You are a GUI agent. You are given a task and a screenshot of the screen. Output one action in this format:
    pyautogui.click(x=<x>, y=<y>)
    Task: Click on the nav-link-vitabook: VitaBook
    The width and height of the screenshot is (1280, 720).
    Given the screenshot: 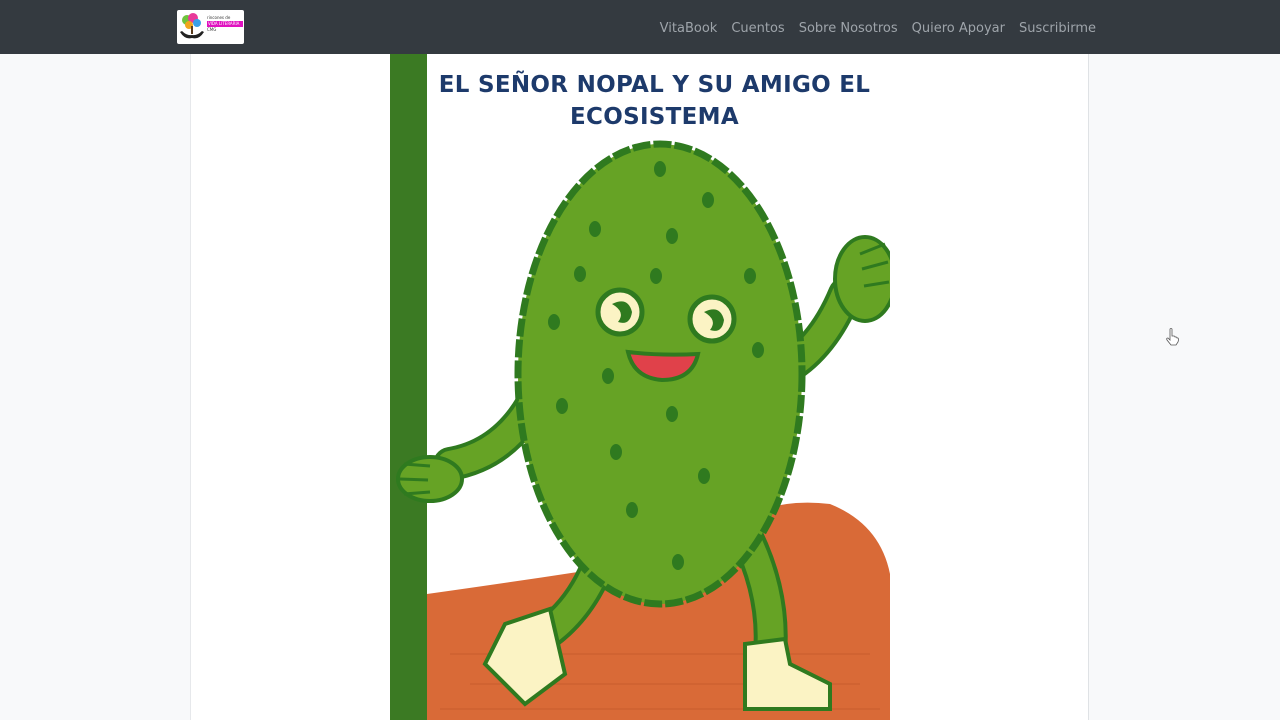 What is the action you would take?
    pyautogui.click(x=689, y=28)
    